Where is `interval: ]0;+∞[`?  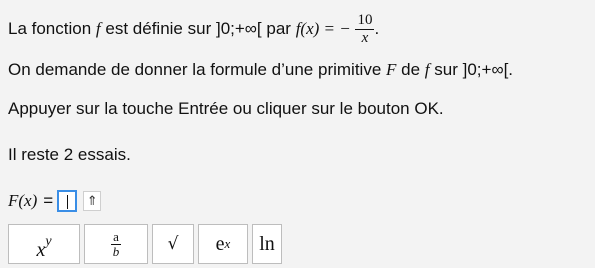 interval: ]0;+∞[ is located at coordinates (238, 28).